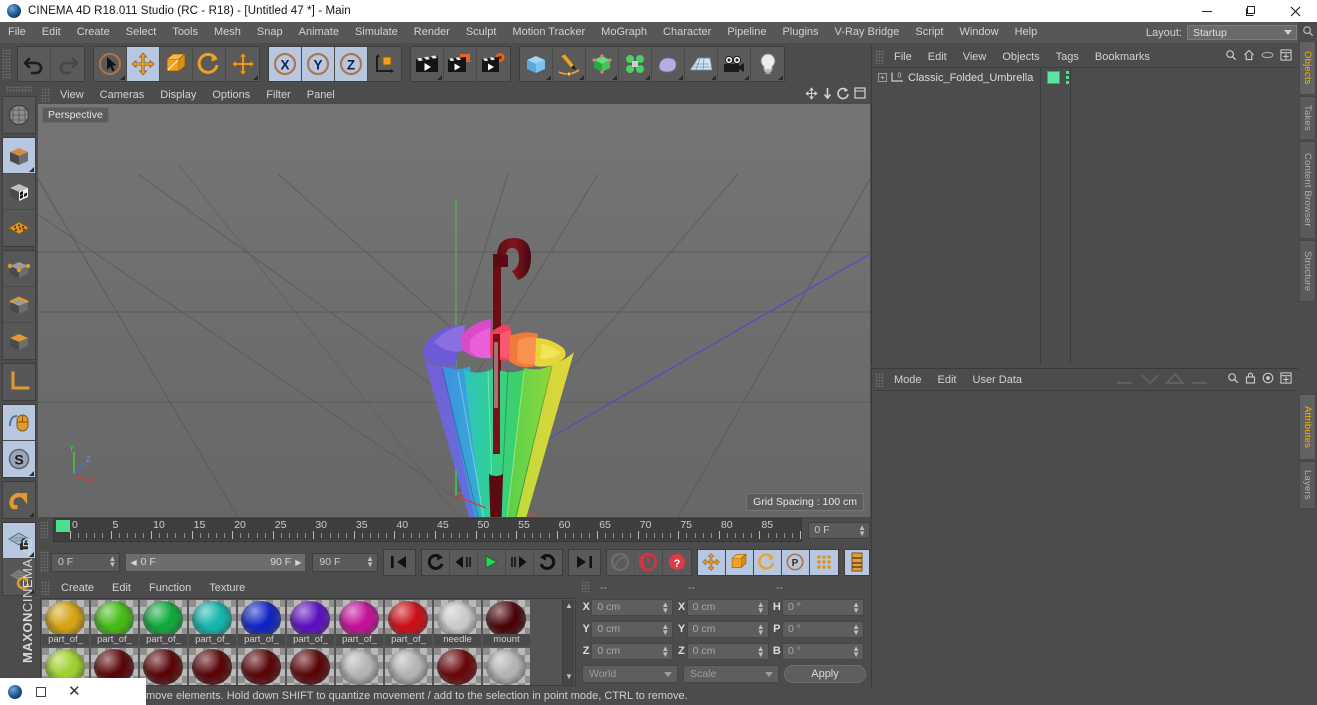 The image size is (1317, 705). I want to click on apply-button: Apply, so click(825, 674).